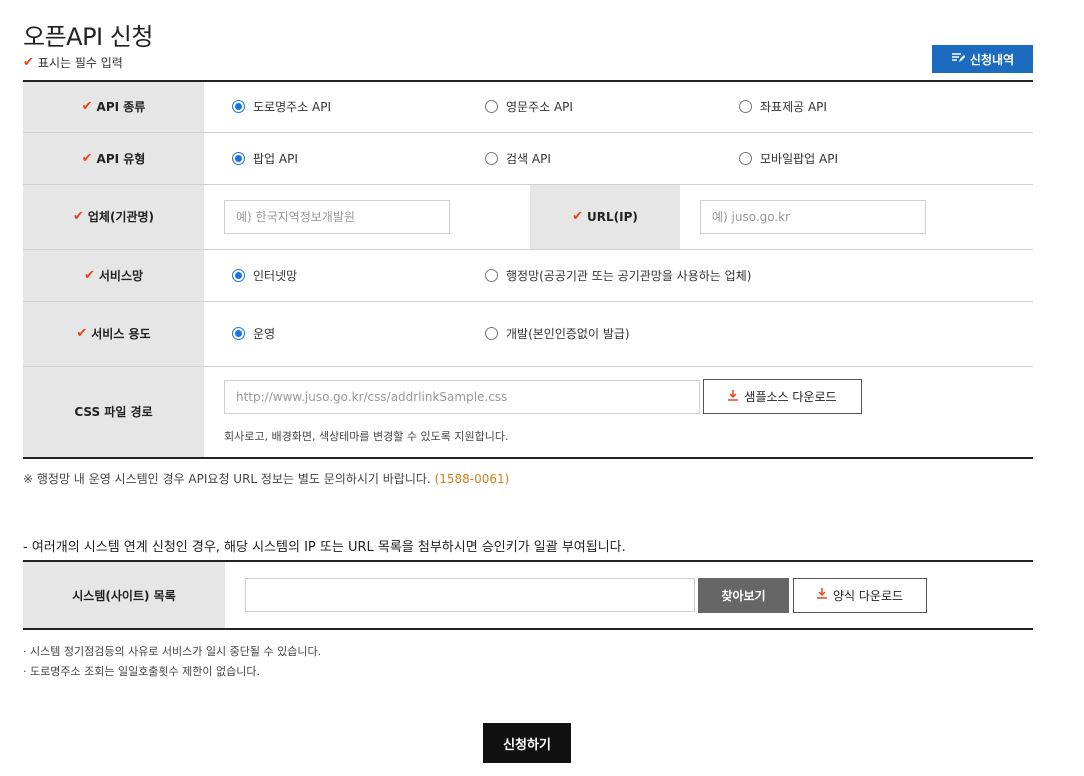  I want to click on system-list-label: 시스템(사이트) 목록, so click(124, 595).